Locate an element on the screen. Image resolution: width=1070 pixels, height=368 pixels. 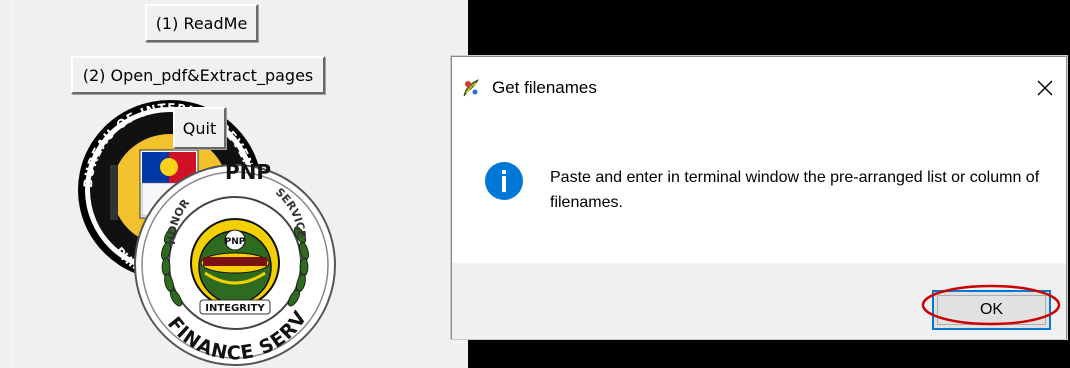
svg-text: PNP is located at coordinates (235, 242).